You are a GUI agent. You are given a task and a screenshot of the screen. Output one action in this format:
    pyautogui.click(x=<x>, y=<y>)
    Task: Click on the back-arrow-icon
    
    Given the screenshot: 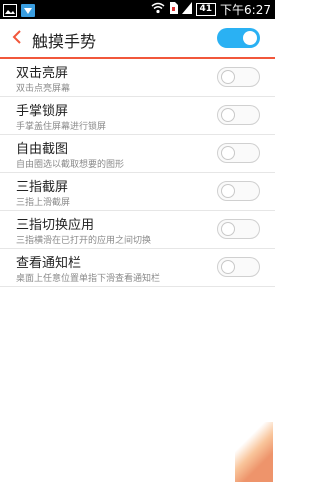 What is the action you would take?
    pyautogui.click(x=17, y=37)
    